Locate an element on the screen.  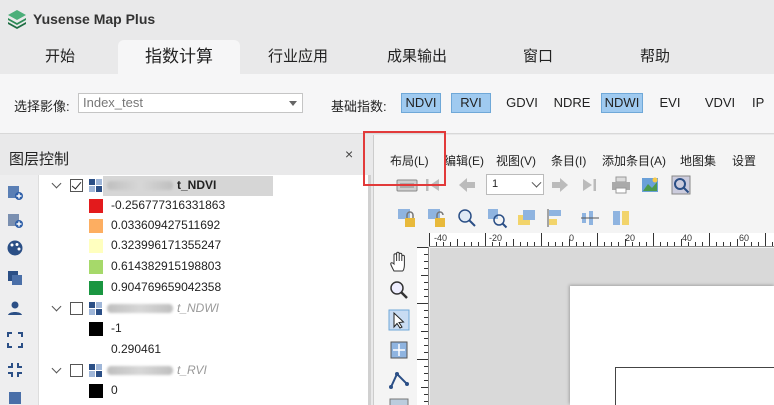
last-page-icon is located at coordinates (589, 185).